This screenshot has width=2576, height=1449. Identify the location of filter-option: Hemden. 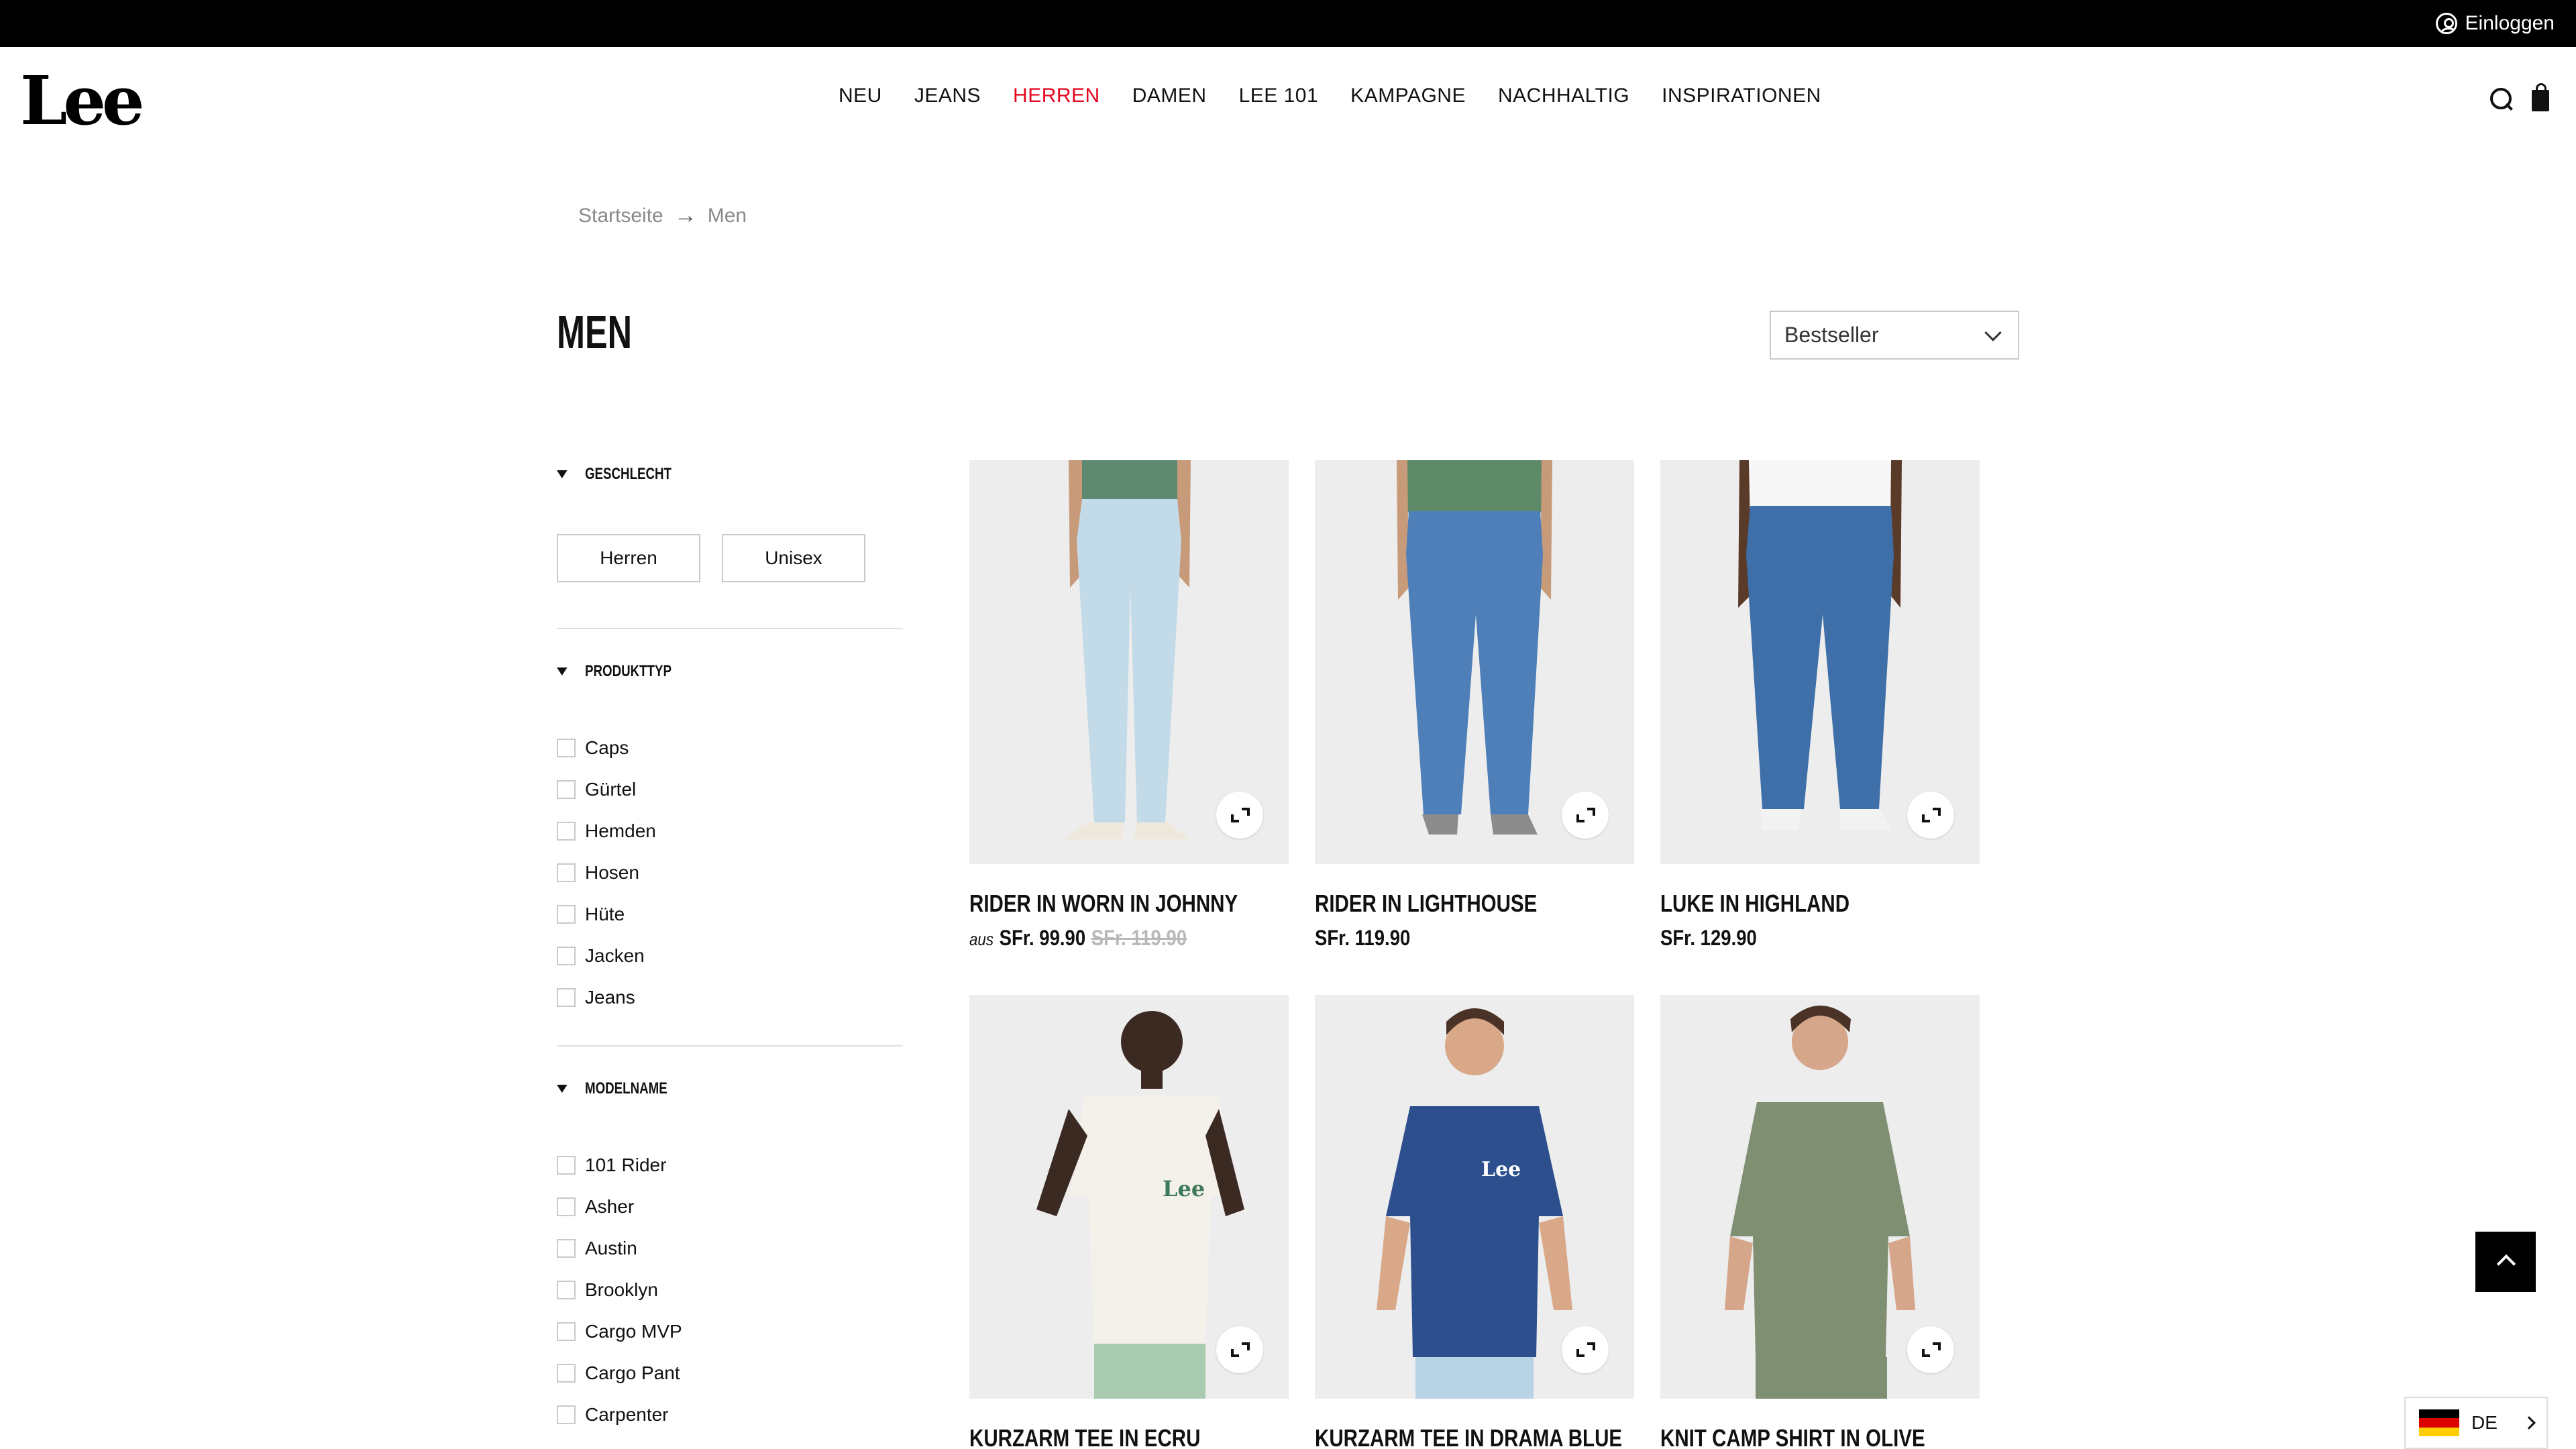
(730, 831).